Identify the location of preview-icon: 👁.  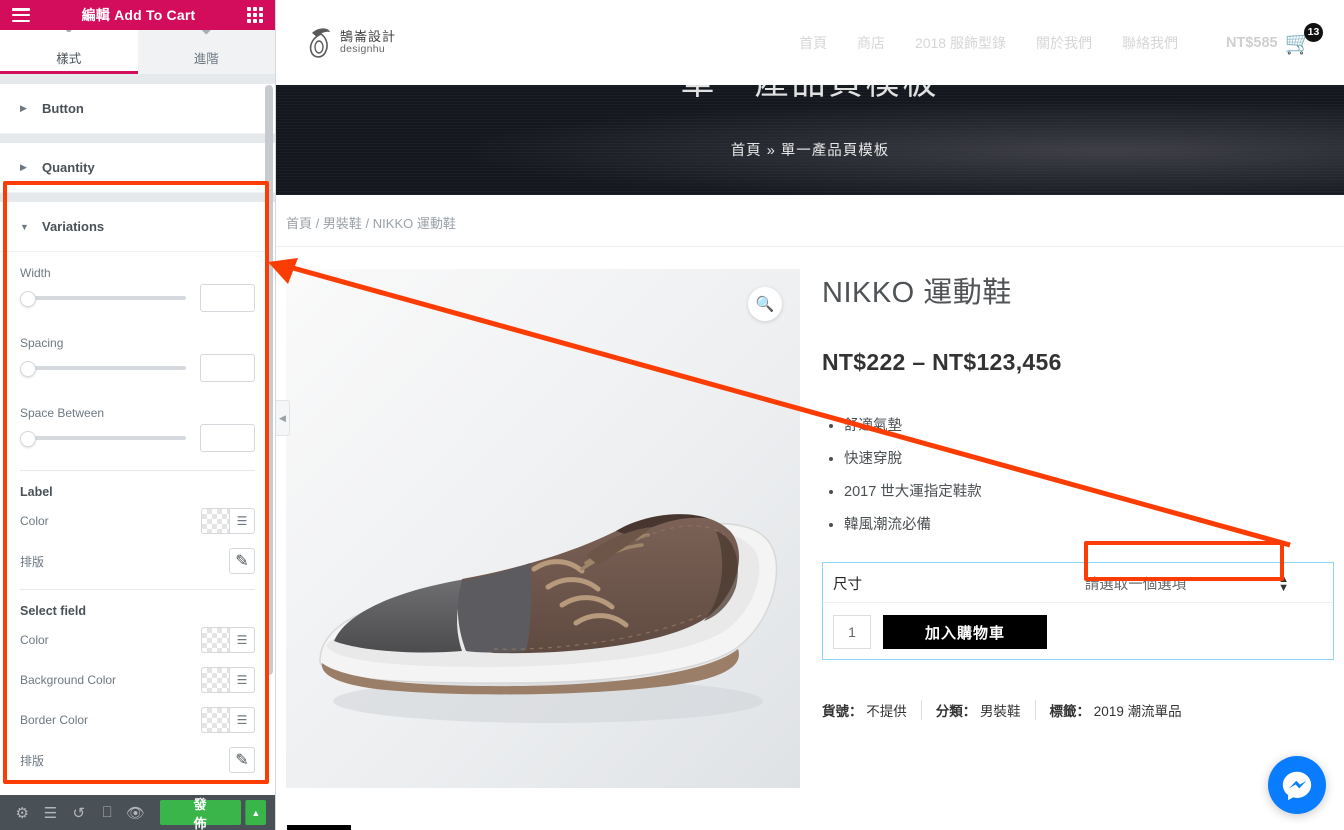
(135, 812).